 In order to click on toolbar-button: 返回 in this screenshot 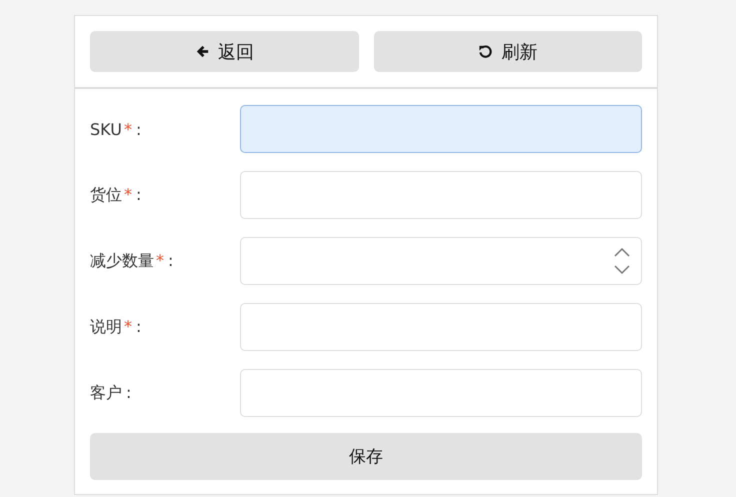, I will do `click(224, 51)`.